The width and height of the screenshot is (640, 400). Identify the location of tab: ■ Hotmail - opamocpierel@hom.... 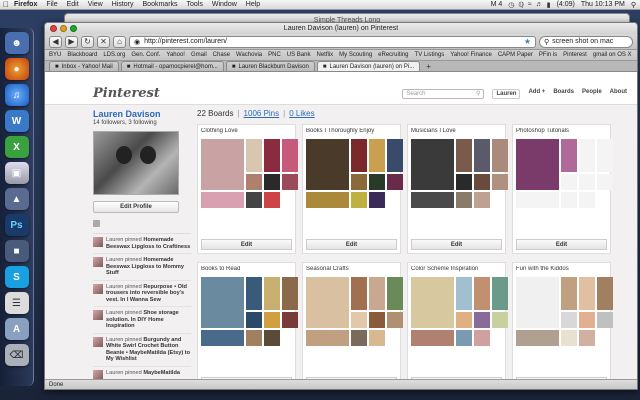
(172, 66).